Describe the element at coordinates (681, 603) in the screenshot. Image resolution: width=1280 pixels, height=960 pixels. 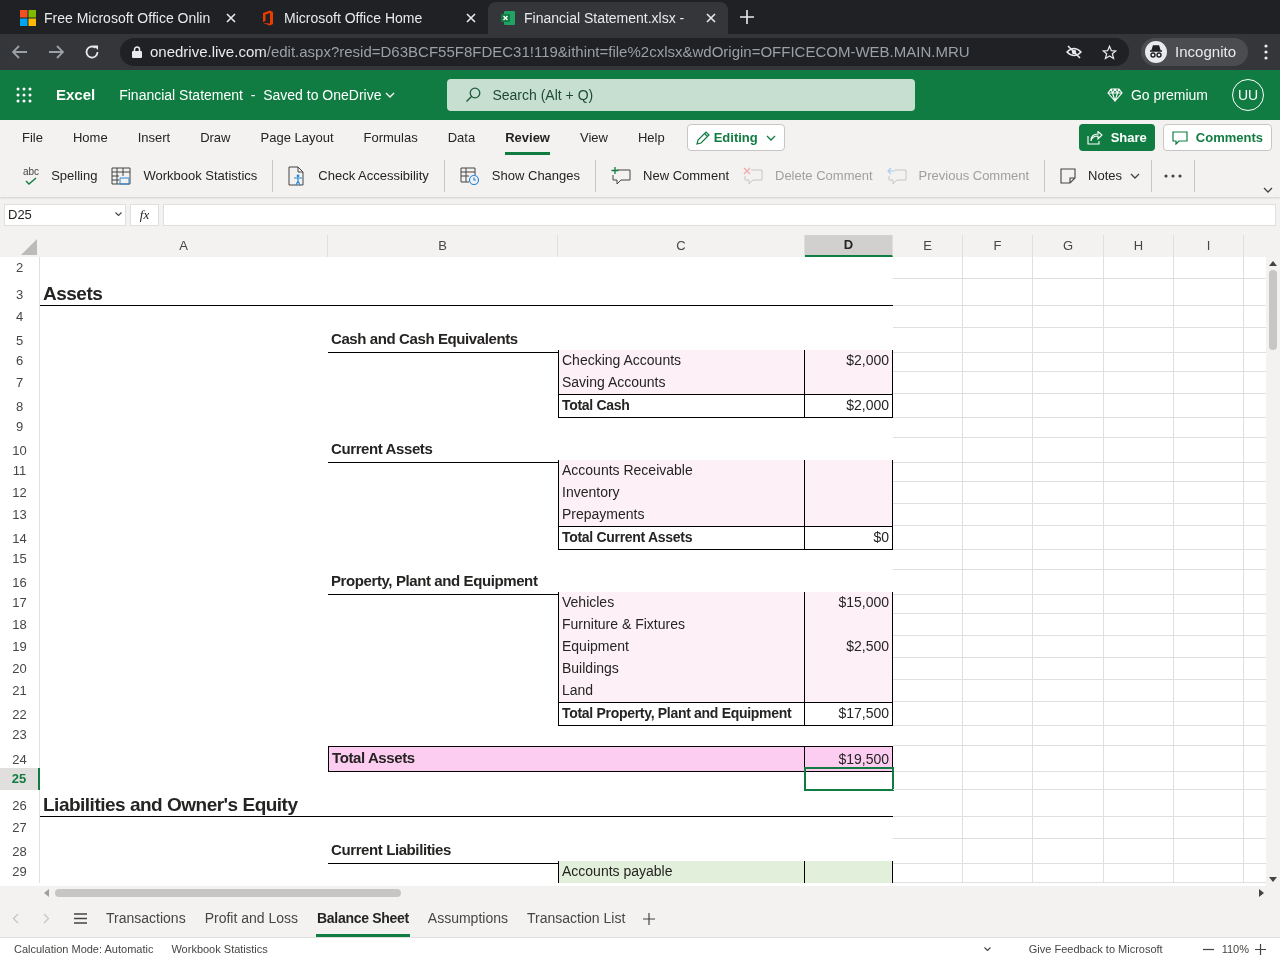
I see `table-cell: Vehicles` at that location.